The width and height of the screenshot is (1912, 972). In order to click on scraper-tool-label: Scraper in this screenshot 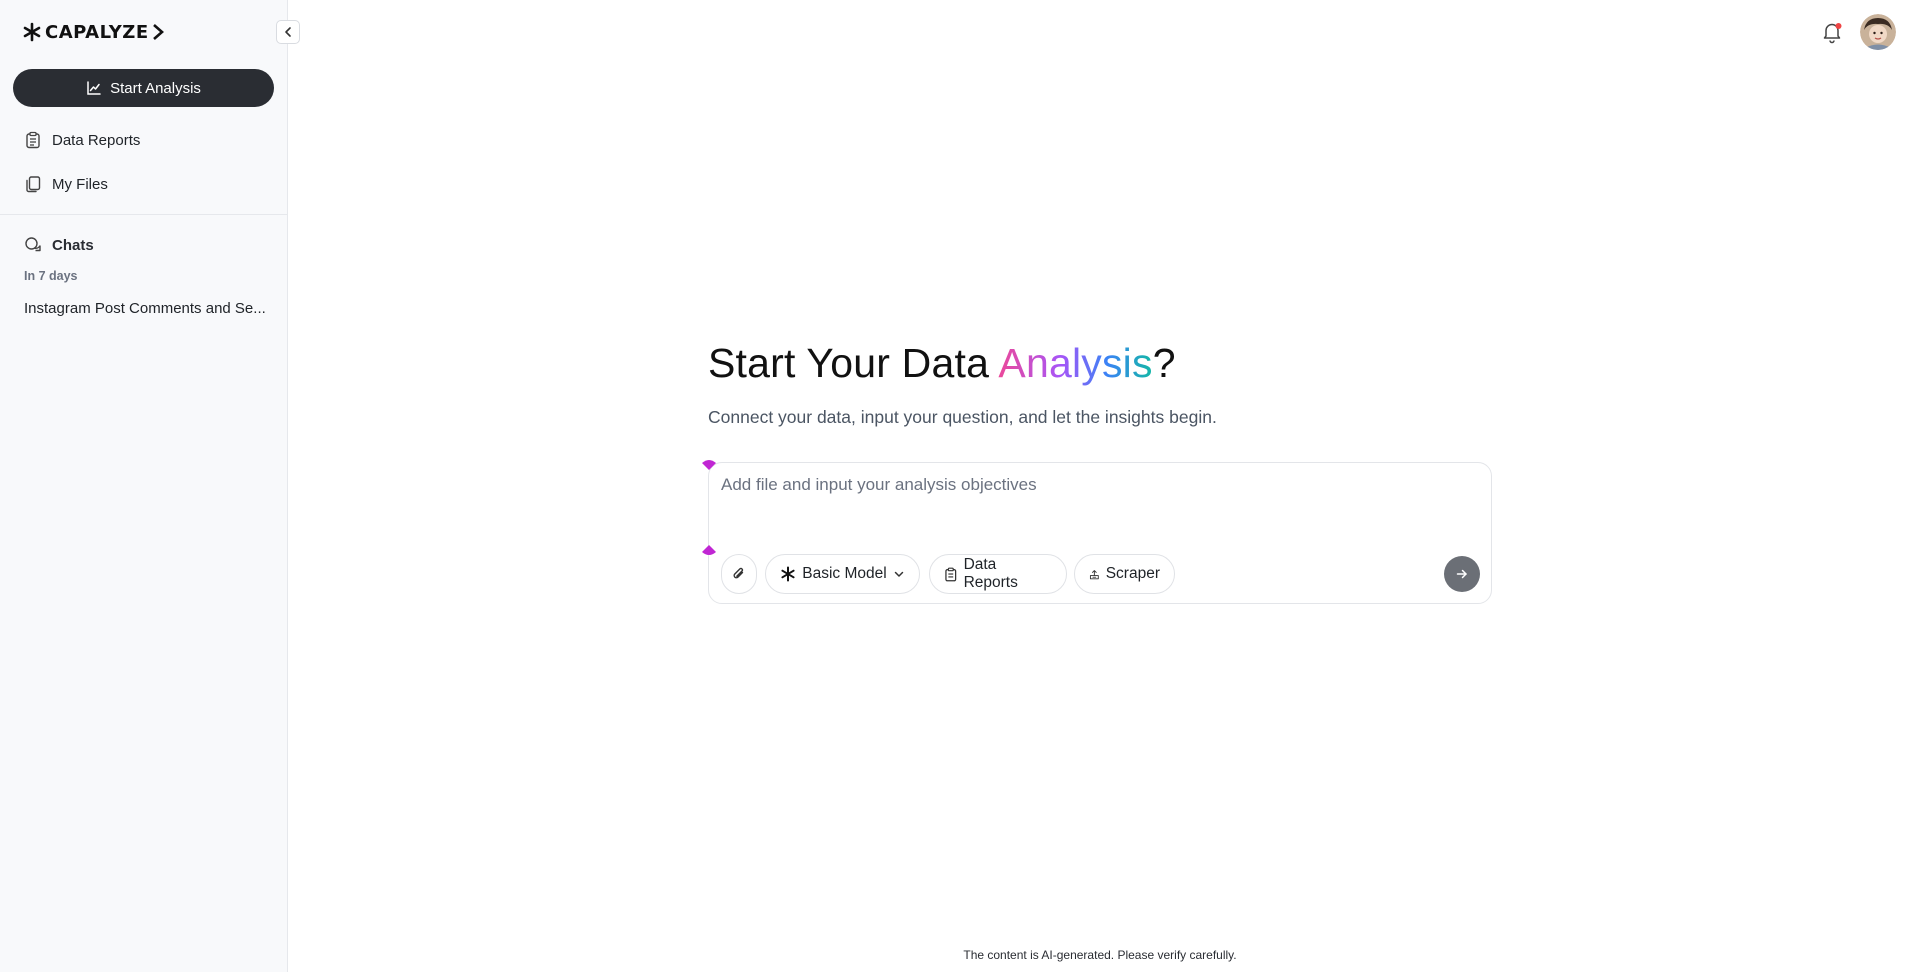, I will do `click(1132, 573)`.